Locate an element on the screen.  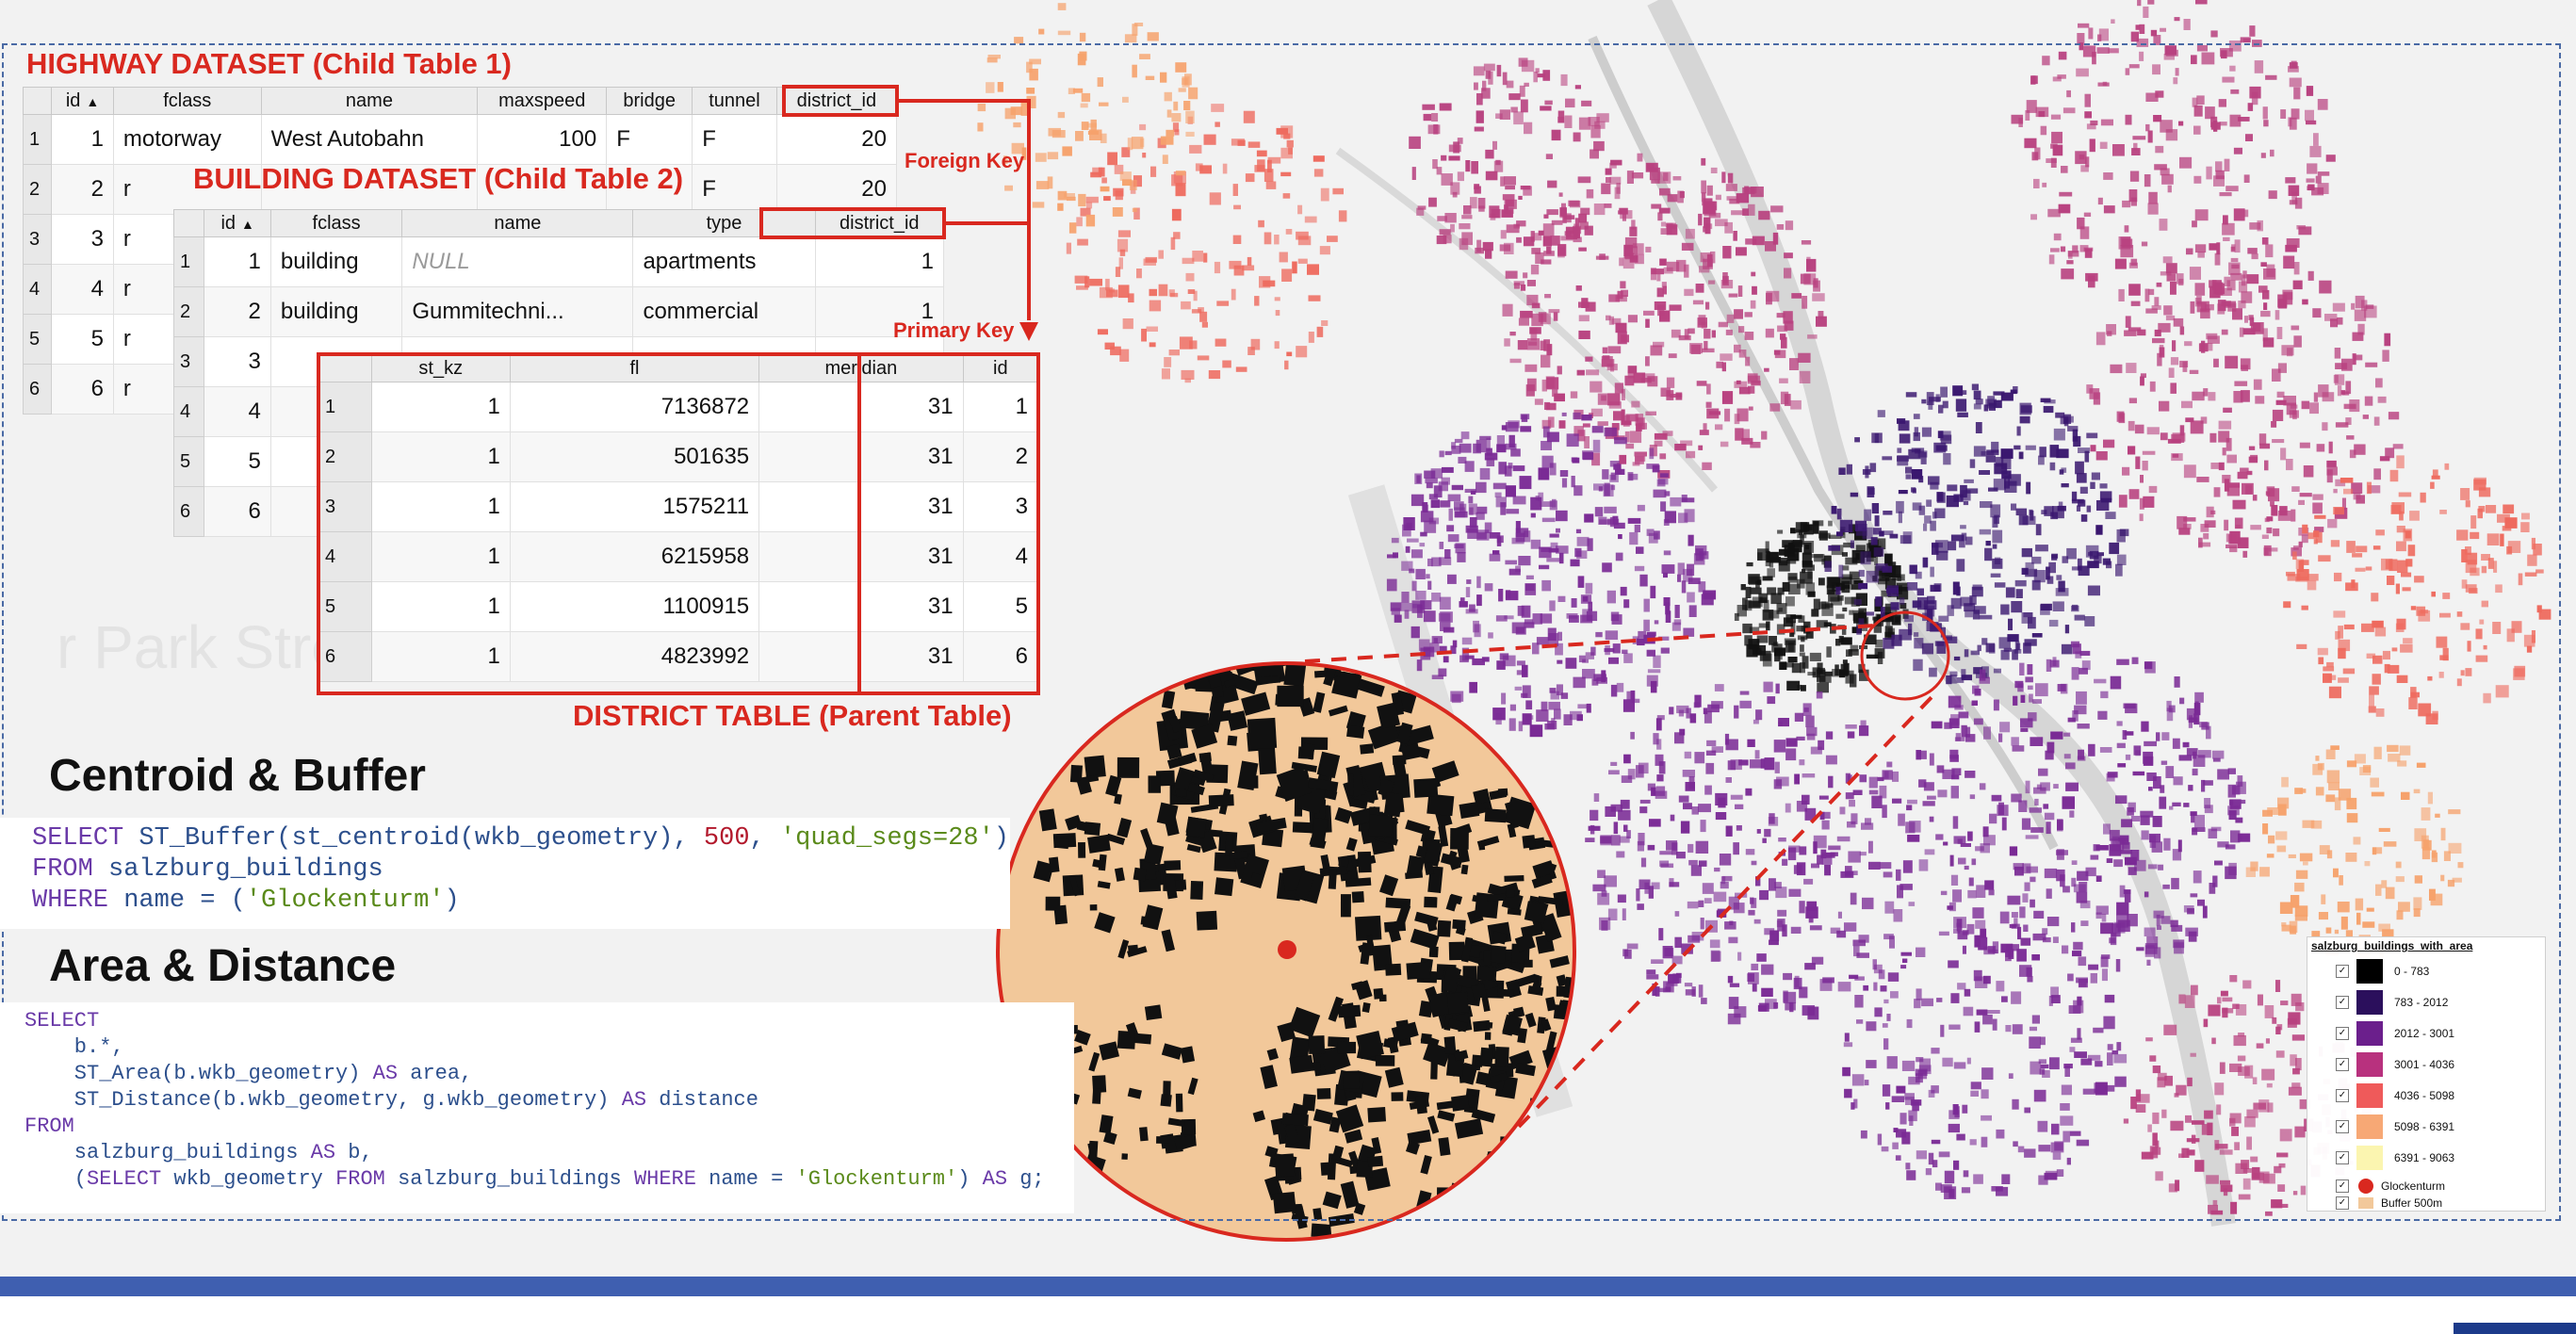
district-table-highlight is located at coordinates (678, 523).